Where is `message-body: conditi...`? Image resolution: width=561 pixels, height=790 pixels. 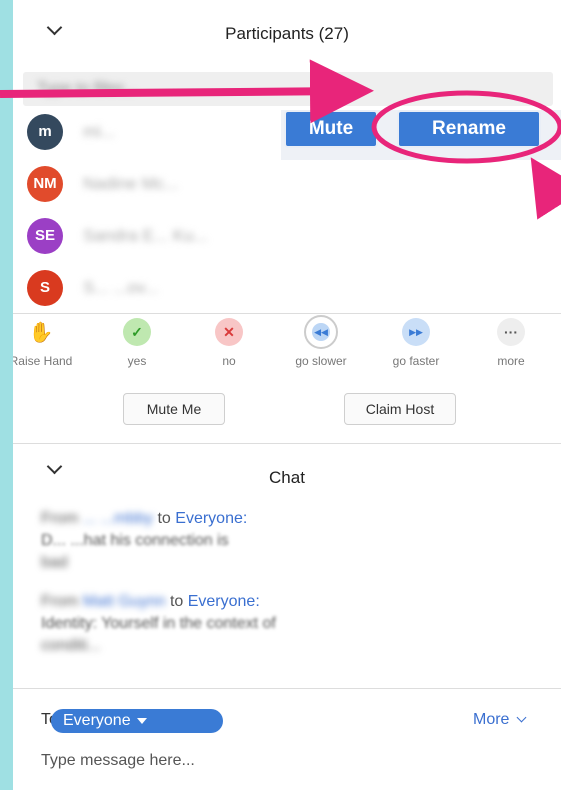
message-body: conditi... is located at coordinates (71, 645).